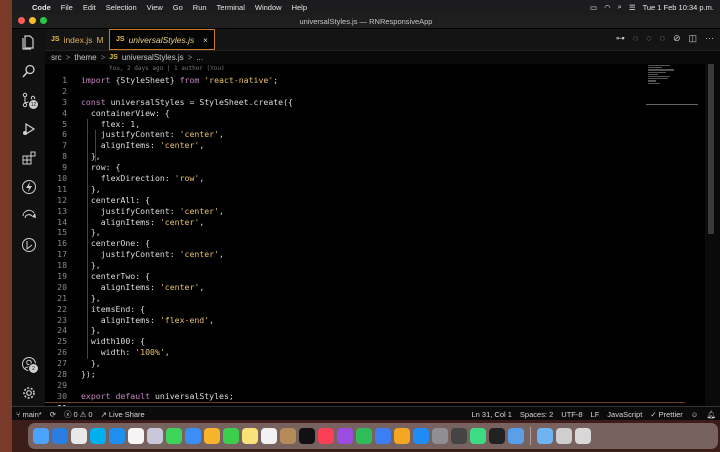 Image resolution: width=720 pixels, height=452 pixels. What do you see at coordinates (60, 436) in the screenshot?
I see `vscode-icon` at bounding box center [60, 436].